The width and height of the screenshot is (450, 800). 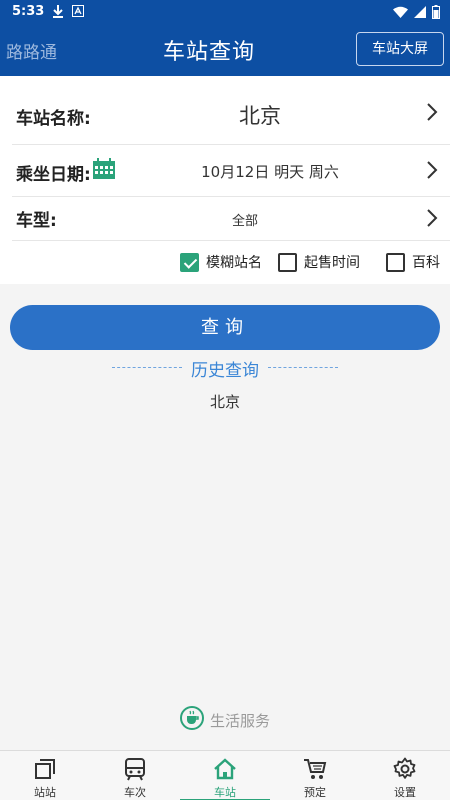 What do you see at coordinates (225, 792) in the screenshot?
I see `tab-label: 车站` at bounding box center [225, 792].